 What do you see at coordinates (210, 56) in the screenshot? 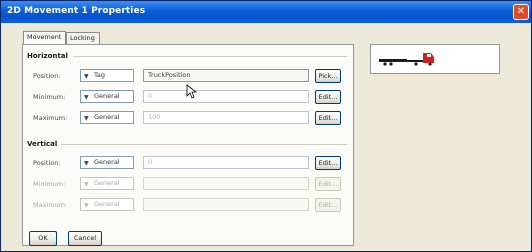
I see `horizontal-divider` at bounding box center [210, 56].